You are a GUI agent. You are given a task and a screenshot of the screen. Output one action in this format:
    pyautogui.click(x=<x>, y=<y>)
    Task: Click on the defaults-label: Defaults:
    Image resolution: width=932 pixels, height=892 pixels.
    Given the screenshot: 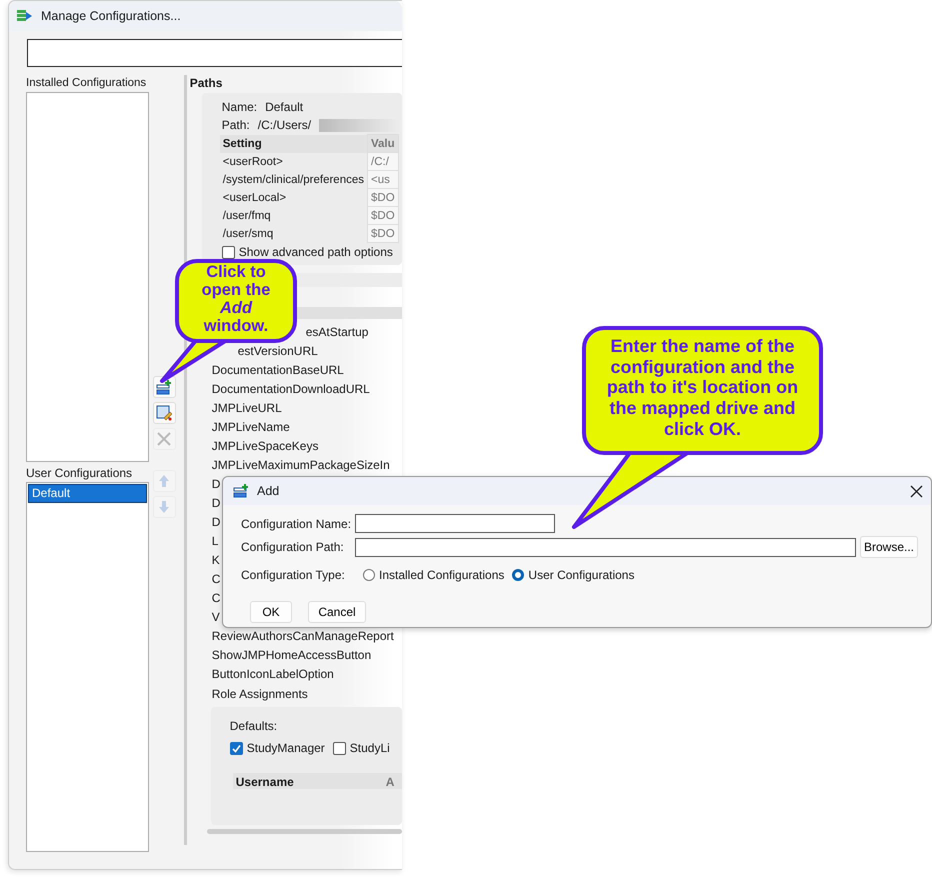 What is the action you would take?
    pyautogui.click(x=254, y=726)
    